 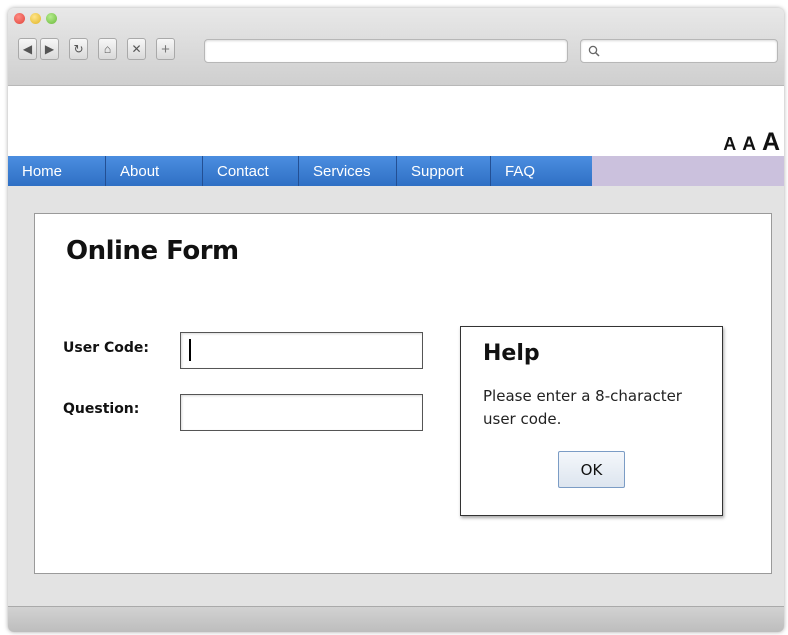 What do you see at coordinates (301, 350) in the screenshot?
I see `user-code-input` at bounding box center [301, 350].